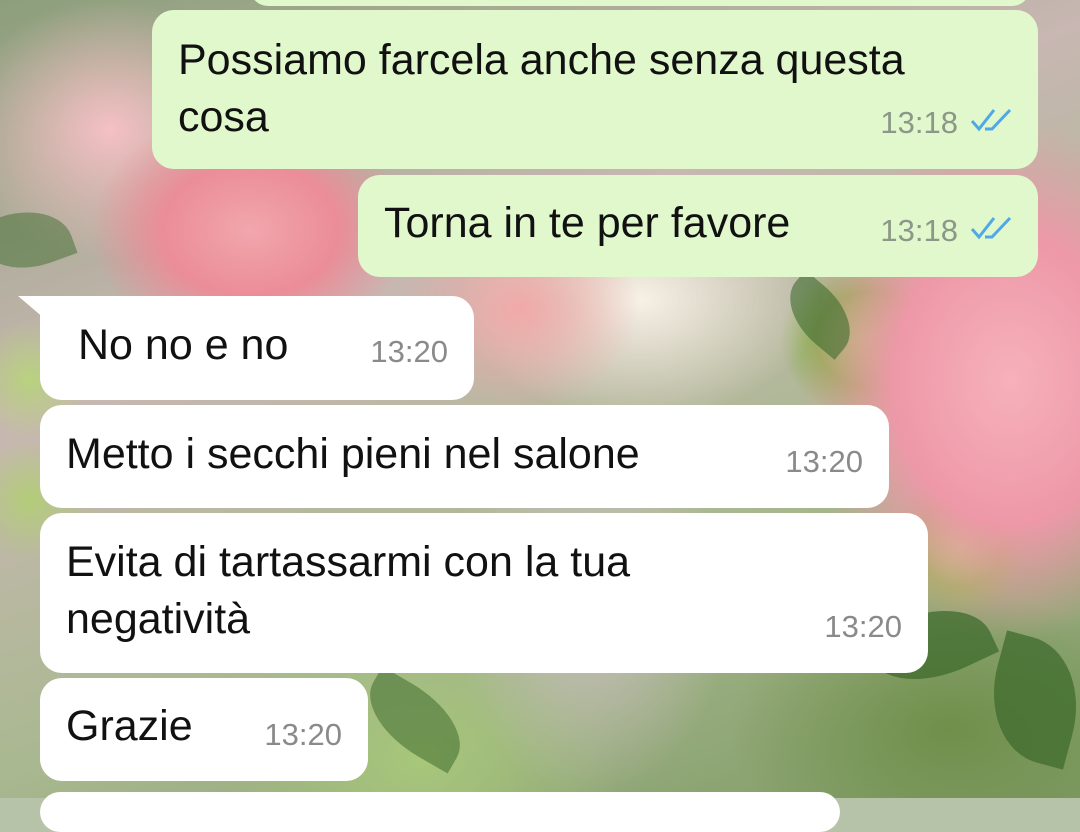 The width and height of the screenshot is (1080, 832). What do you see at coordinates (353, 454) in the screenshot?
I see `message-text: Metto i secchi pieni nel salone` at bounding box center [353, 454].